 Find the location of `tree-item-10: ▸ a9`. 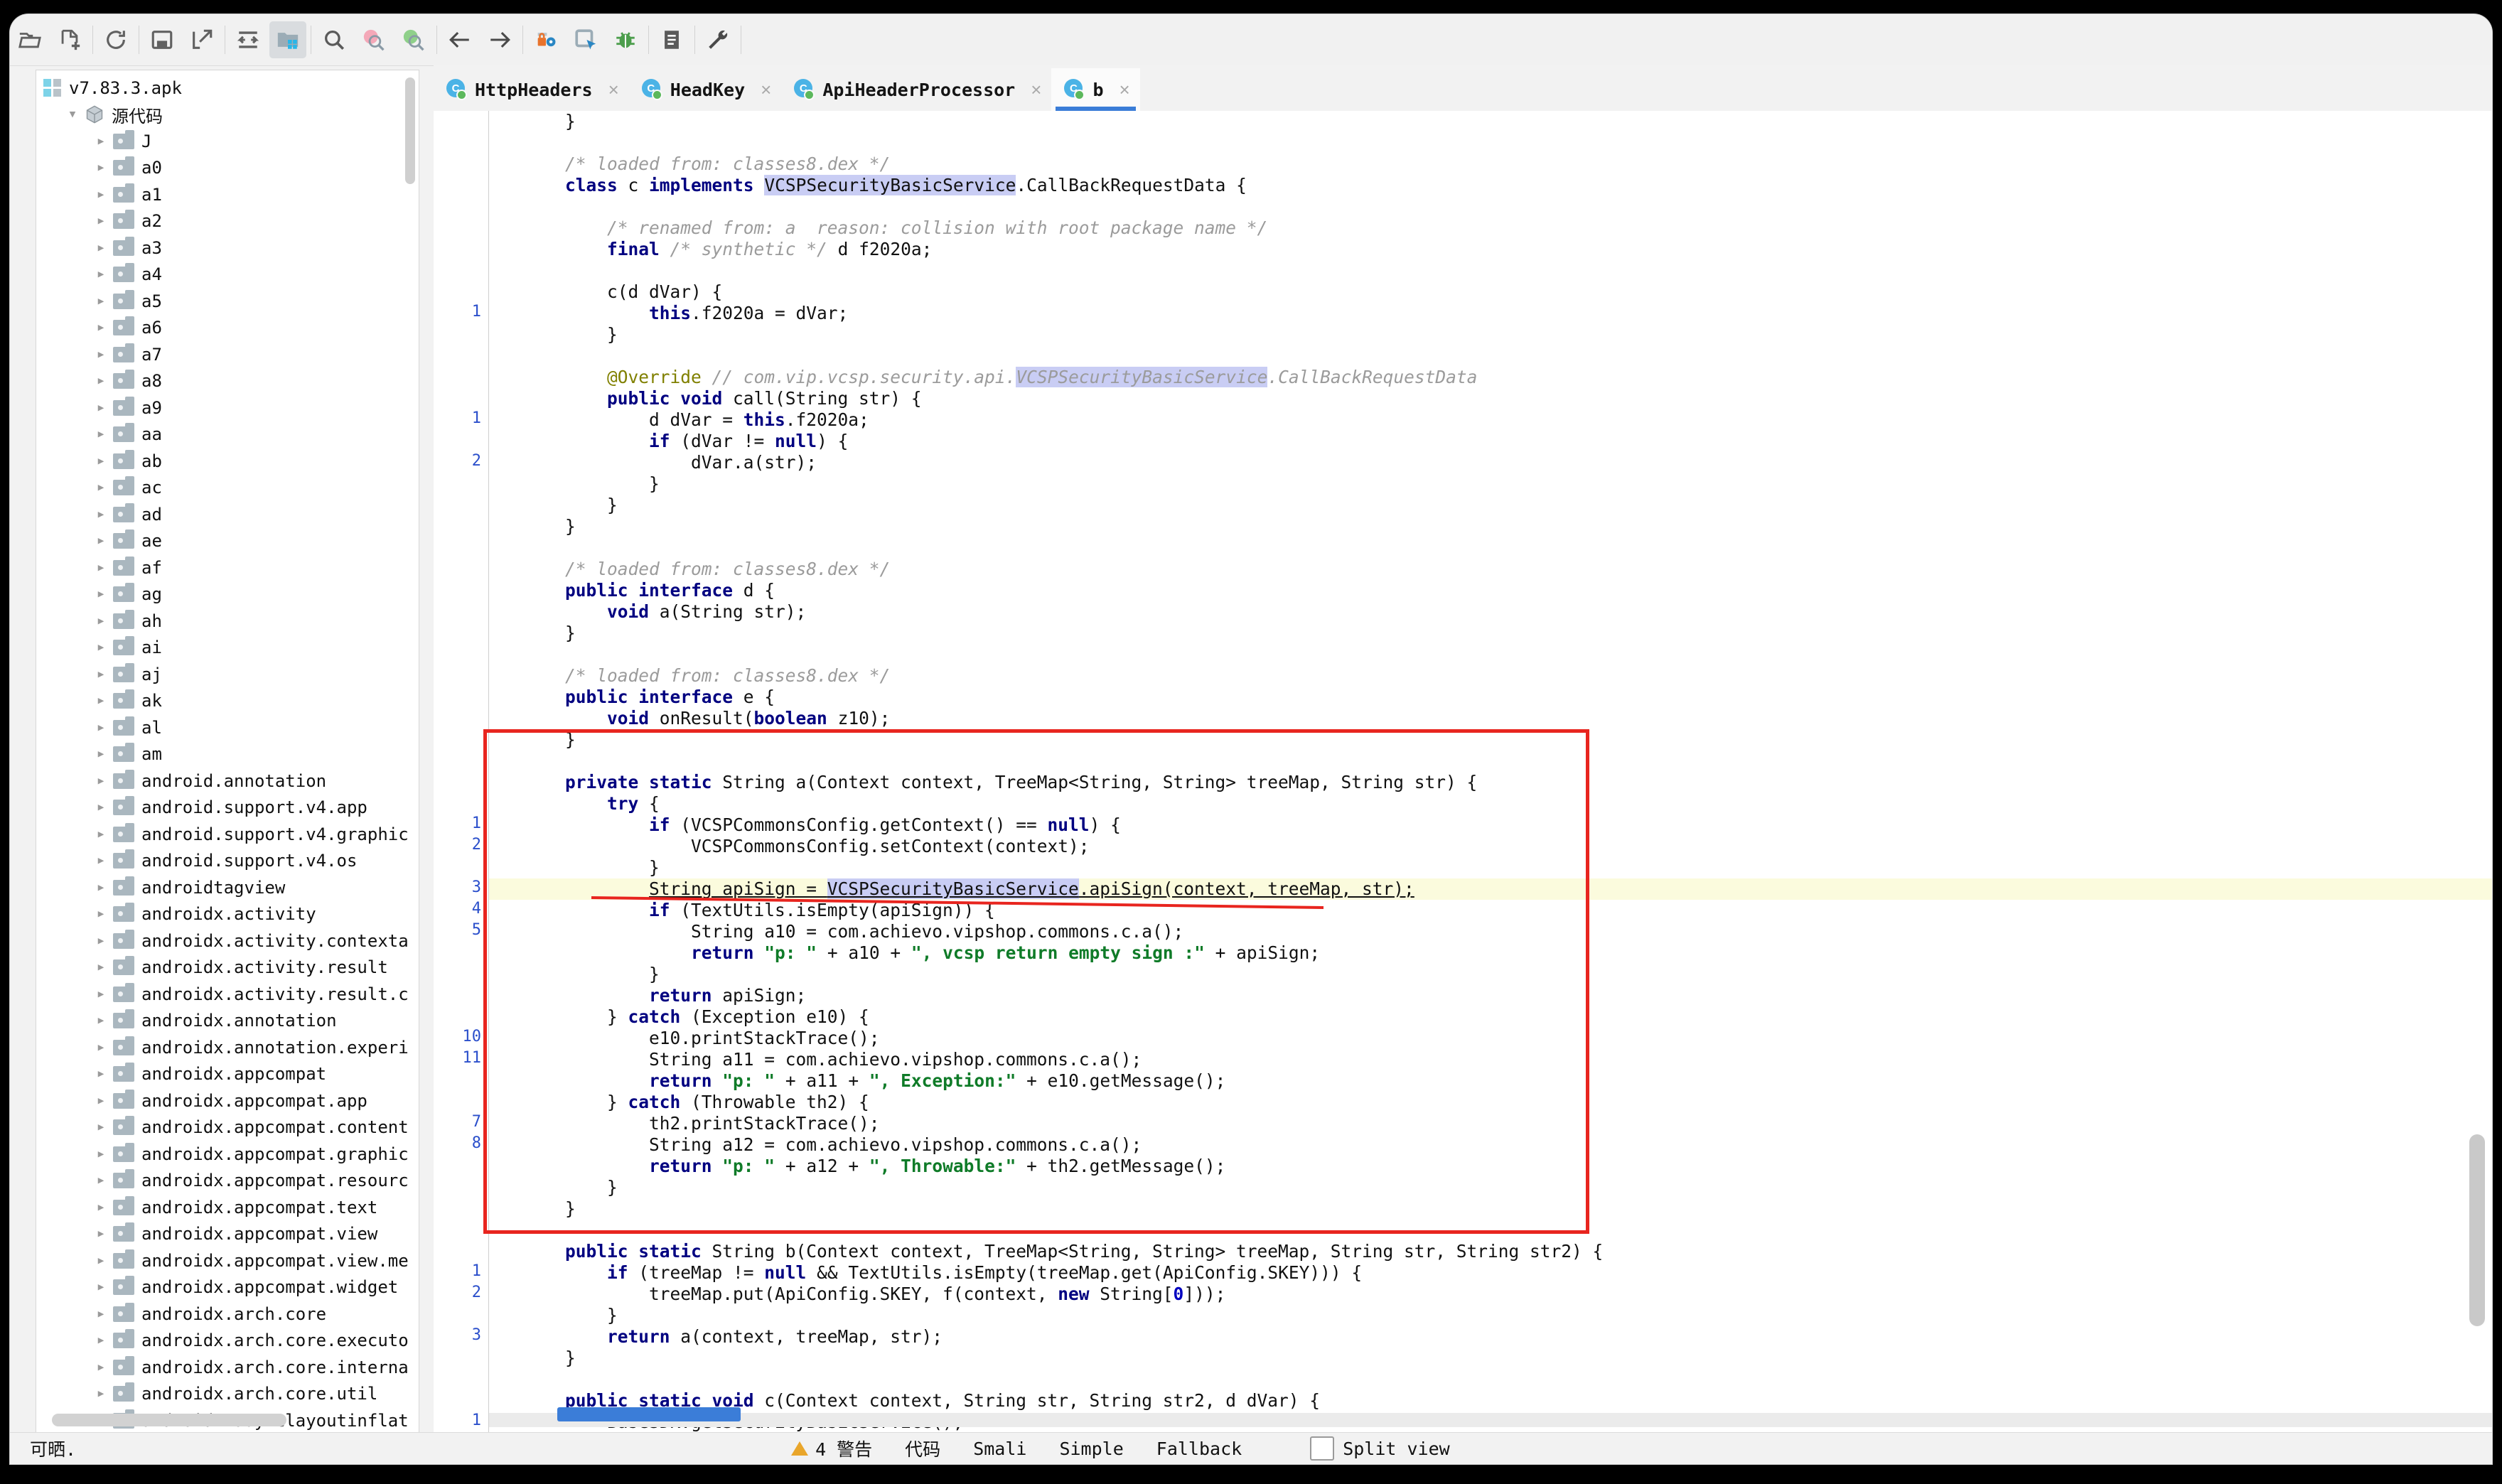

tree-item-10: ▸ a9 is located at coordinates (227, 408).